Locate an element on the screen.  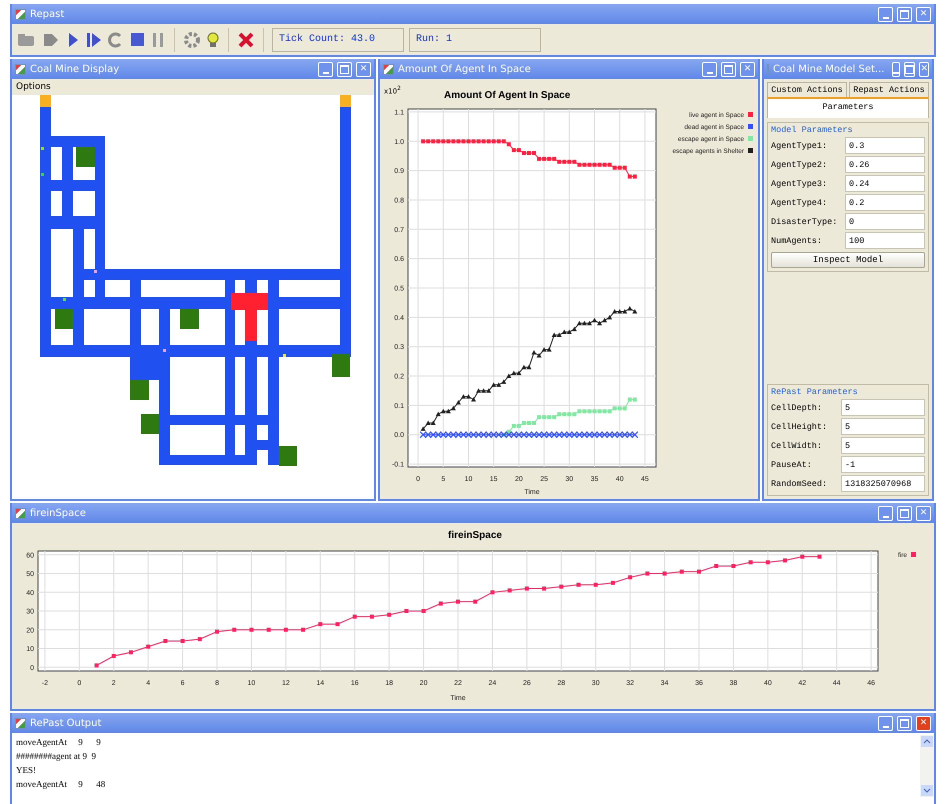
field-label: CellHeight: is located at coordinates (799, 427).